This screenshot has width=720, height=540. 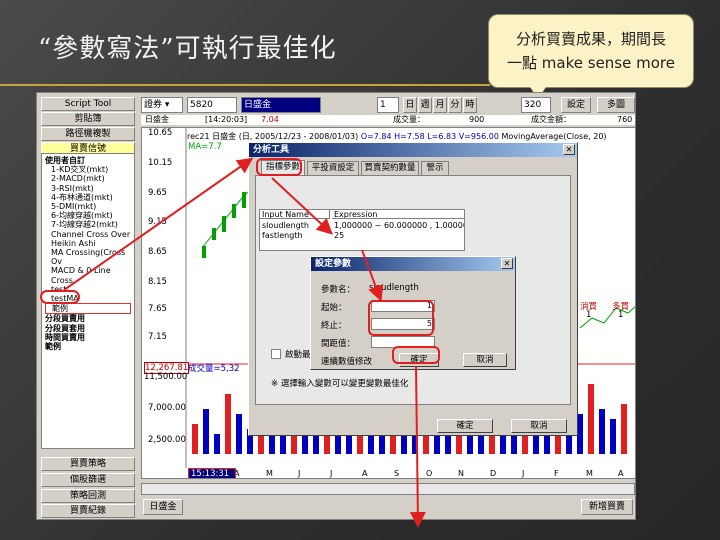 What do you see at coordinates (88, 309) in the screenshot?
I see `tree-item: 範例` at bounding box center [88, 309].